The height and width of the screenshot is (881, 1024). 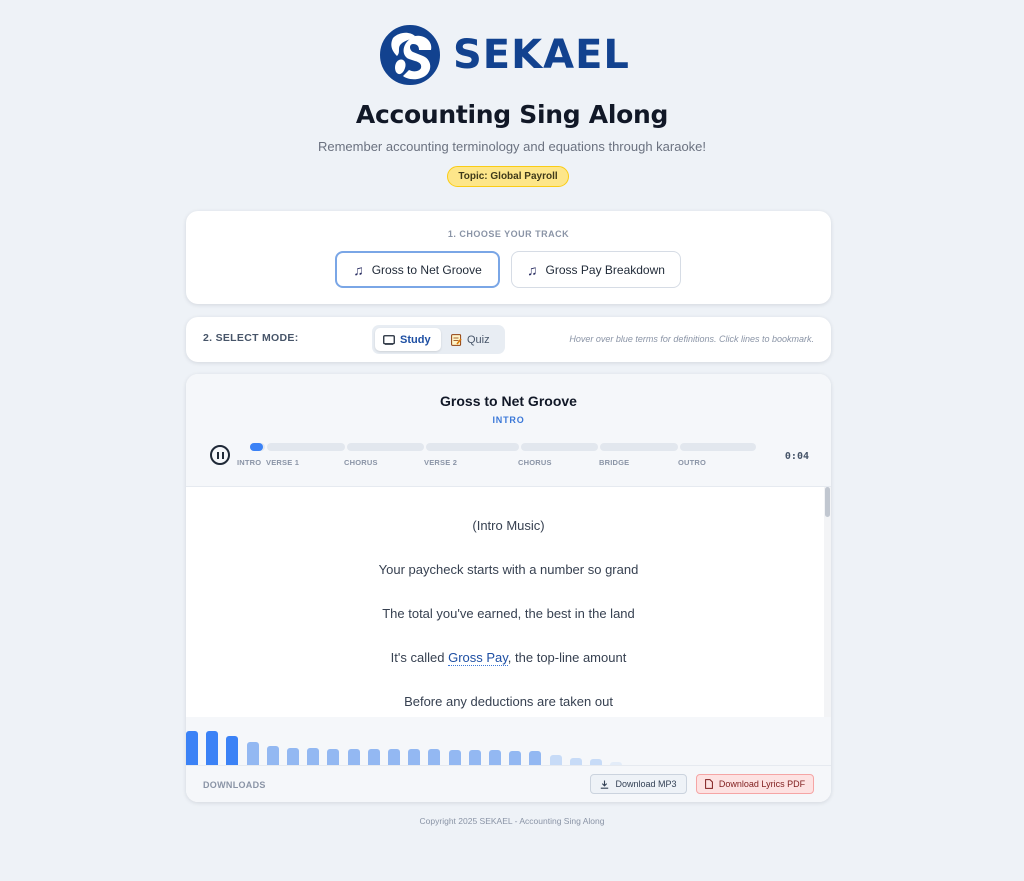 What do you see at coordinates (478, 339) in the screenshot?
I see `mode-quiz-label: Quiz` at bounding box center [478, 339].